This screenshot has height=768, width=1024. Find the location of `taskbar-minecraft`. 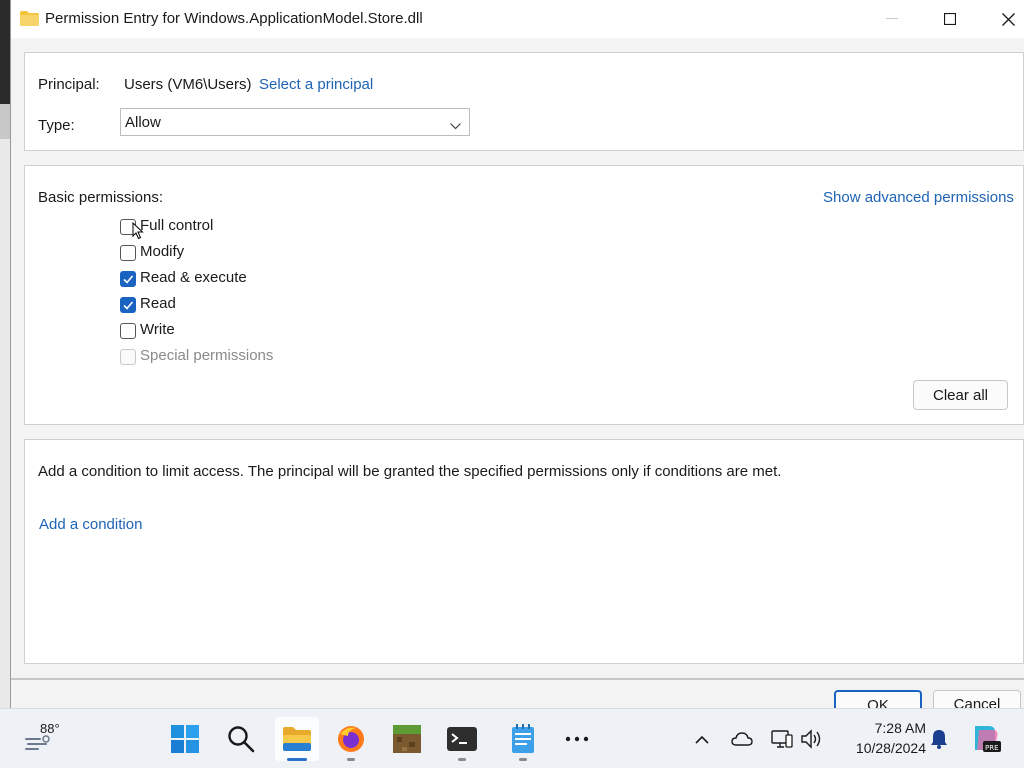

taskbar-minecraft is located at coordinates (407, 739).